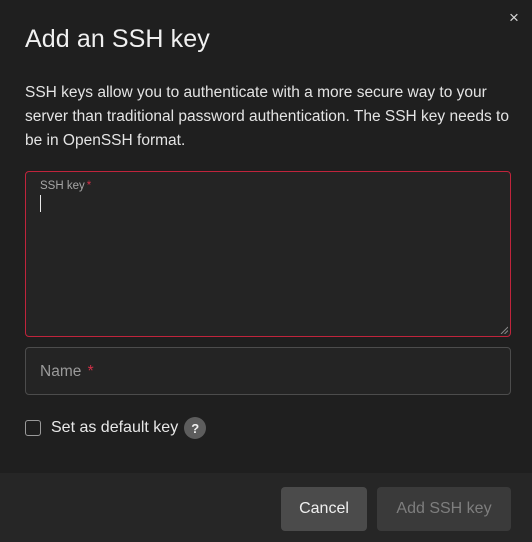  Describe the element at coordinates (33, 428) in the screenshot. I see `default-key-checkbox` at that location.